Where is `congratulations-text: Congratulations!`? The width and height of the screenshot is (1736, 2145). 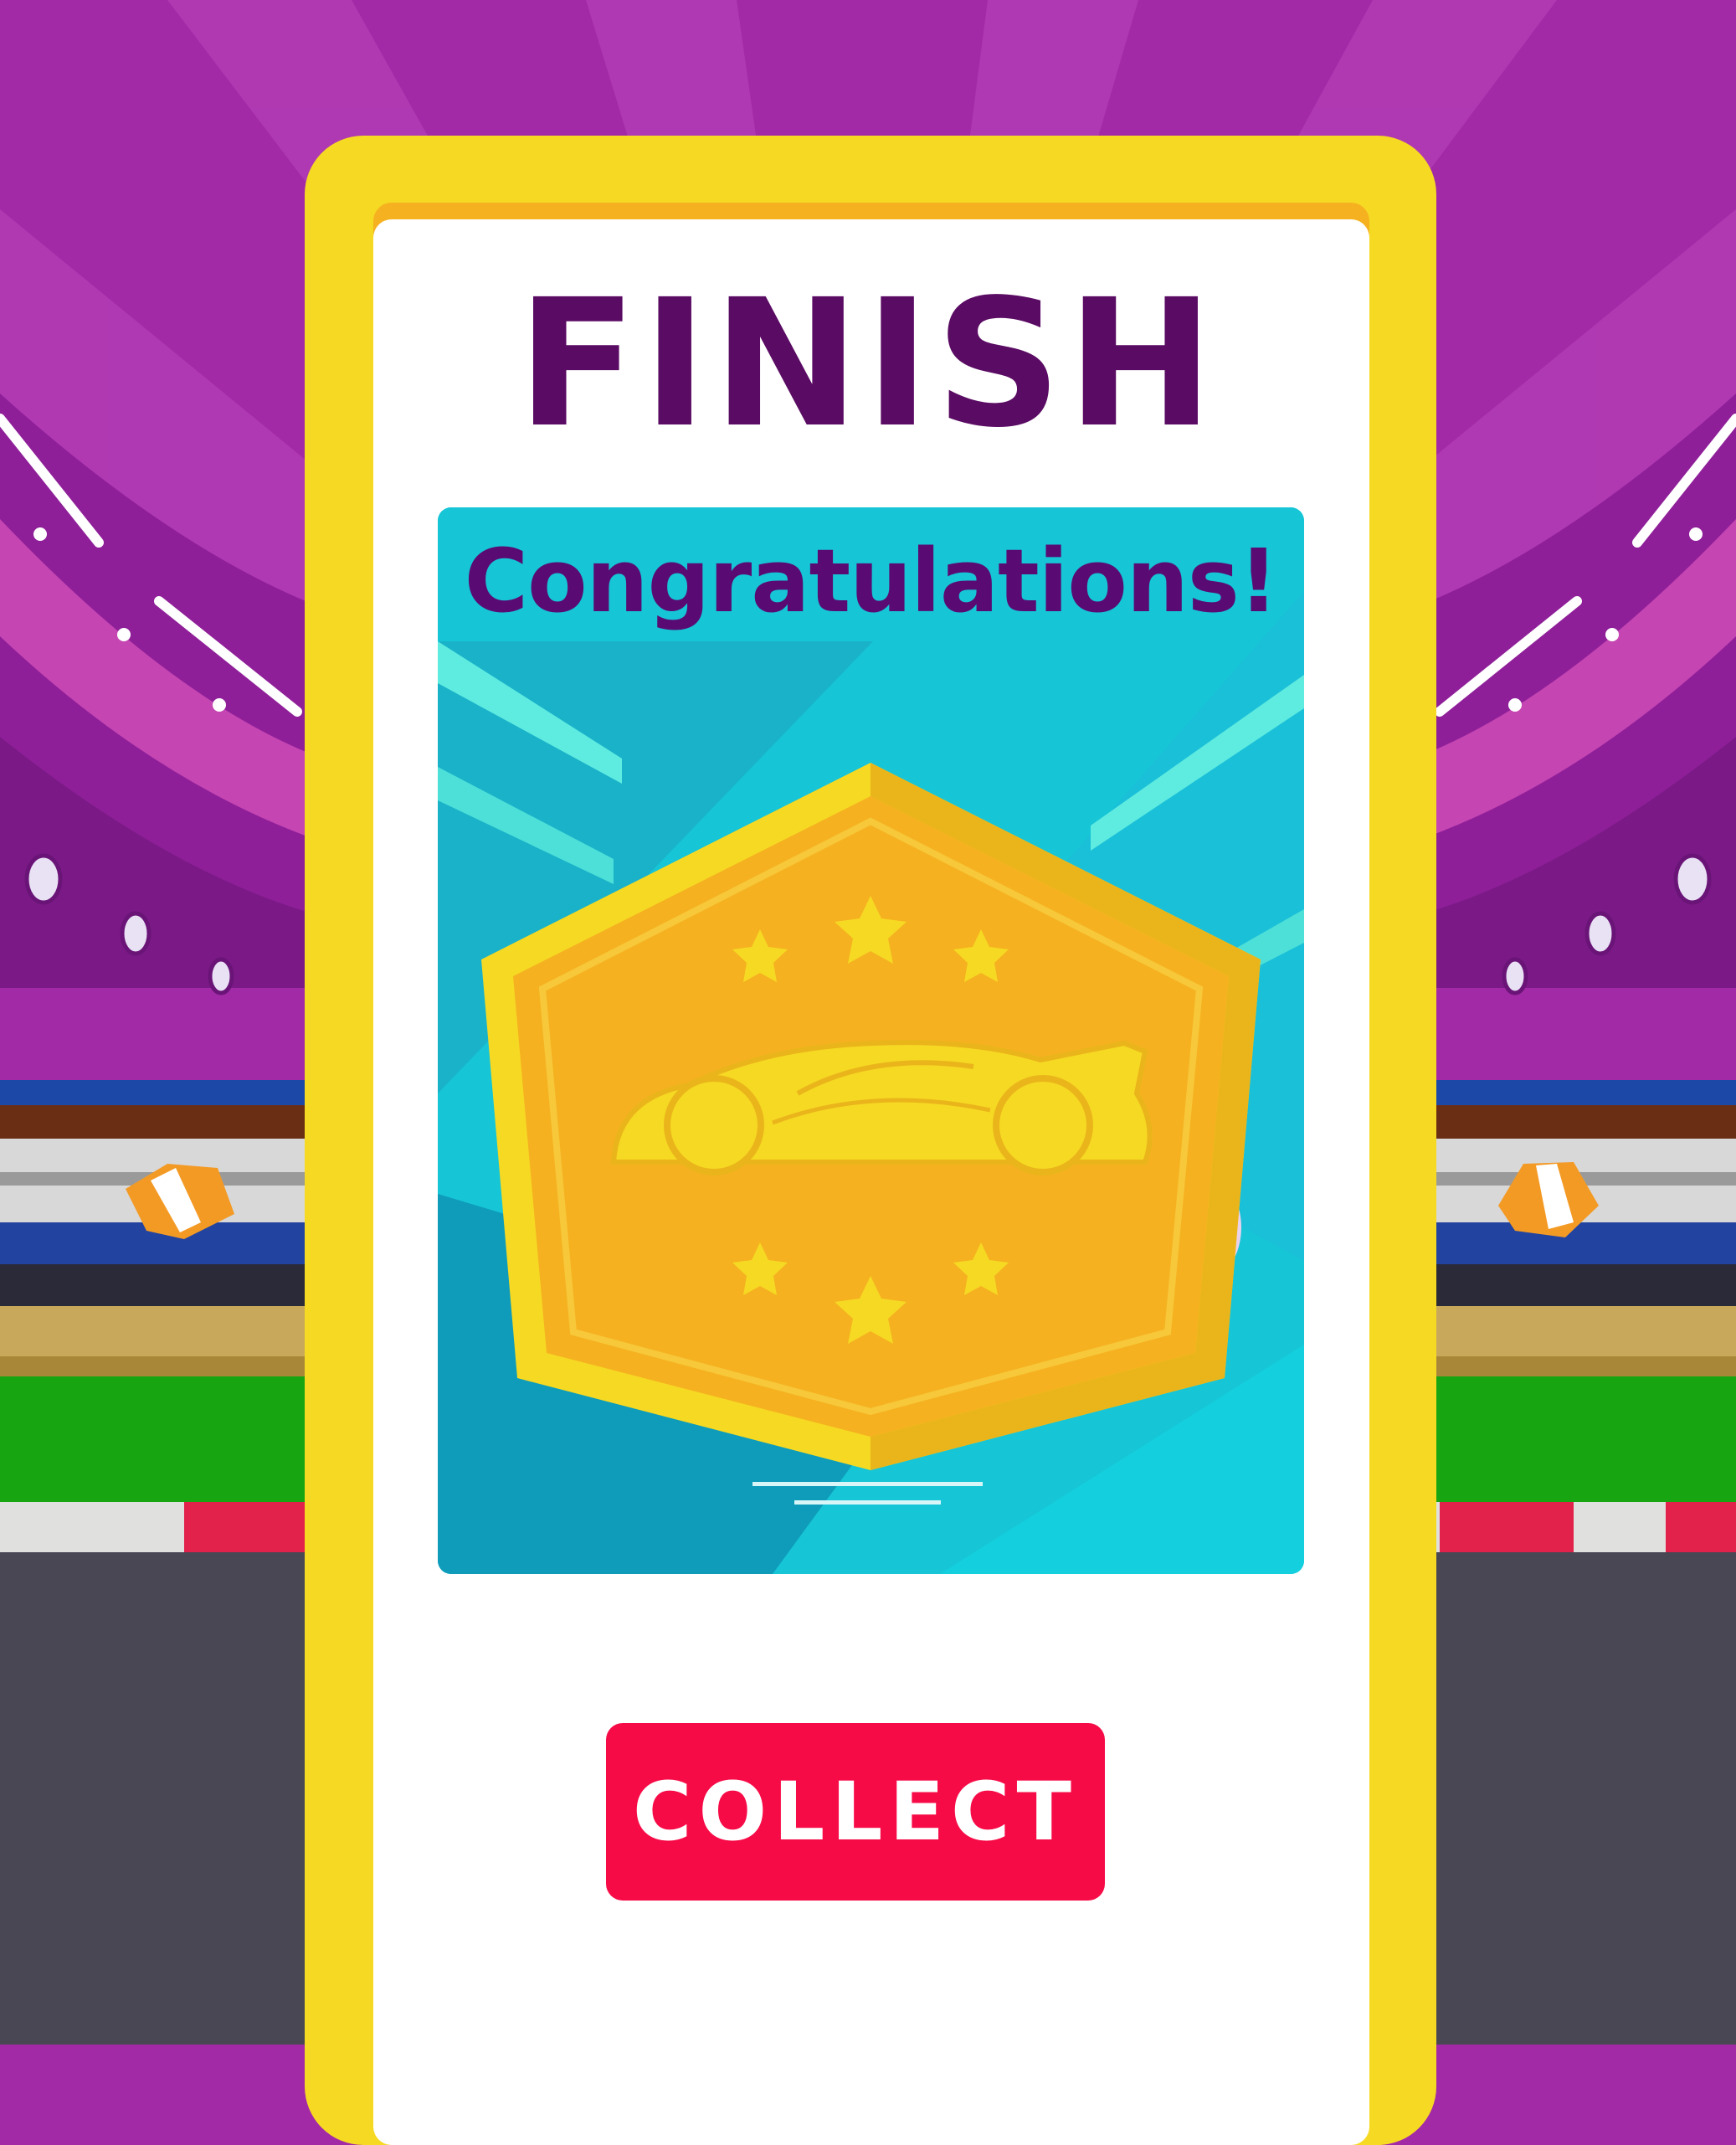
congratulations-text: Congratulations! is located at coordinates (871, 581).